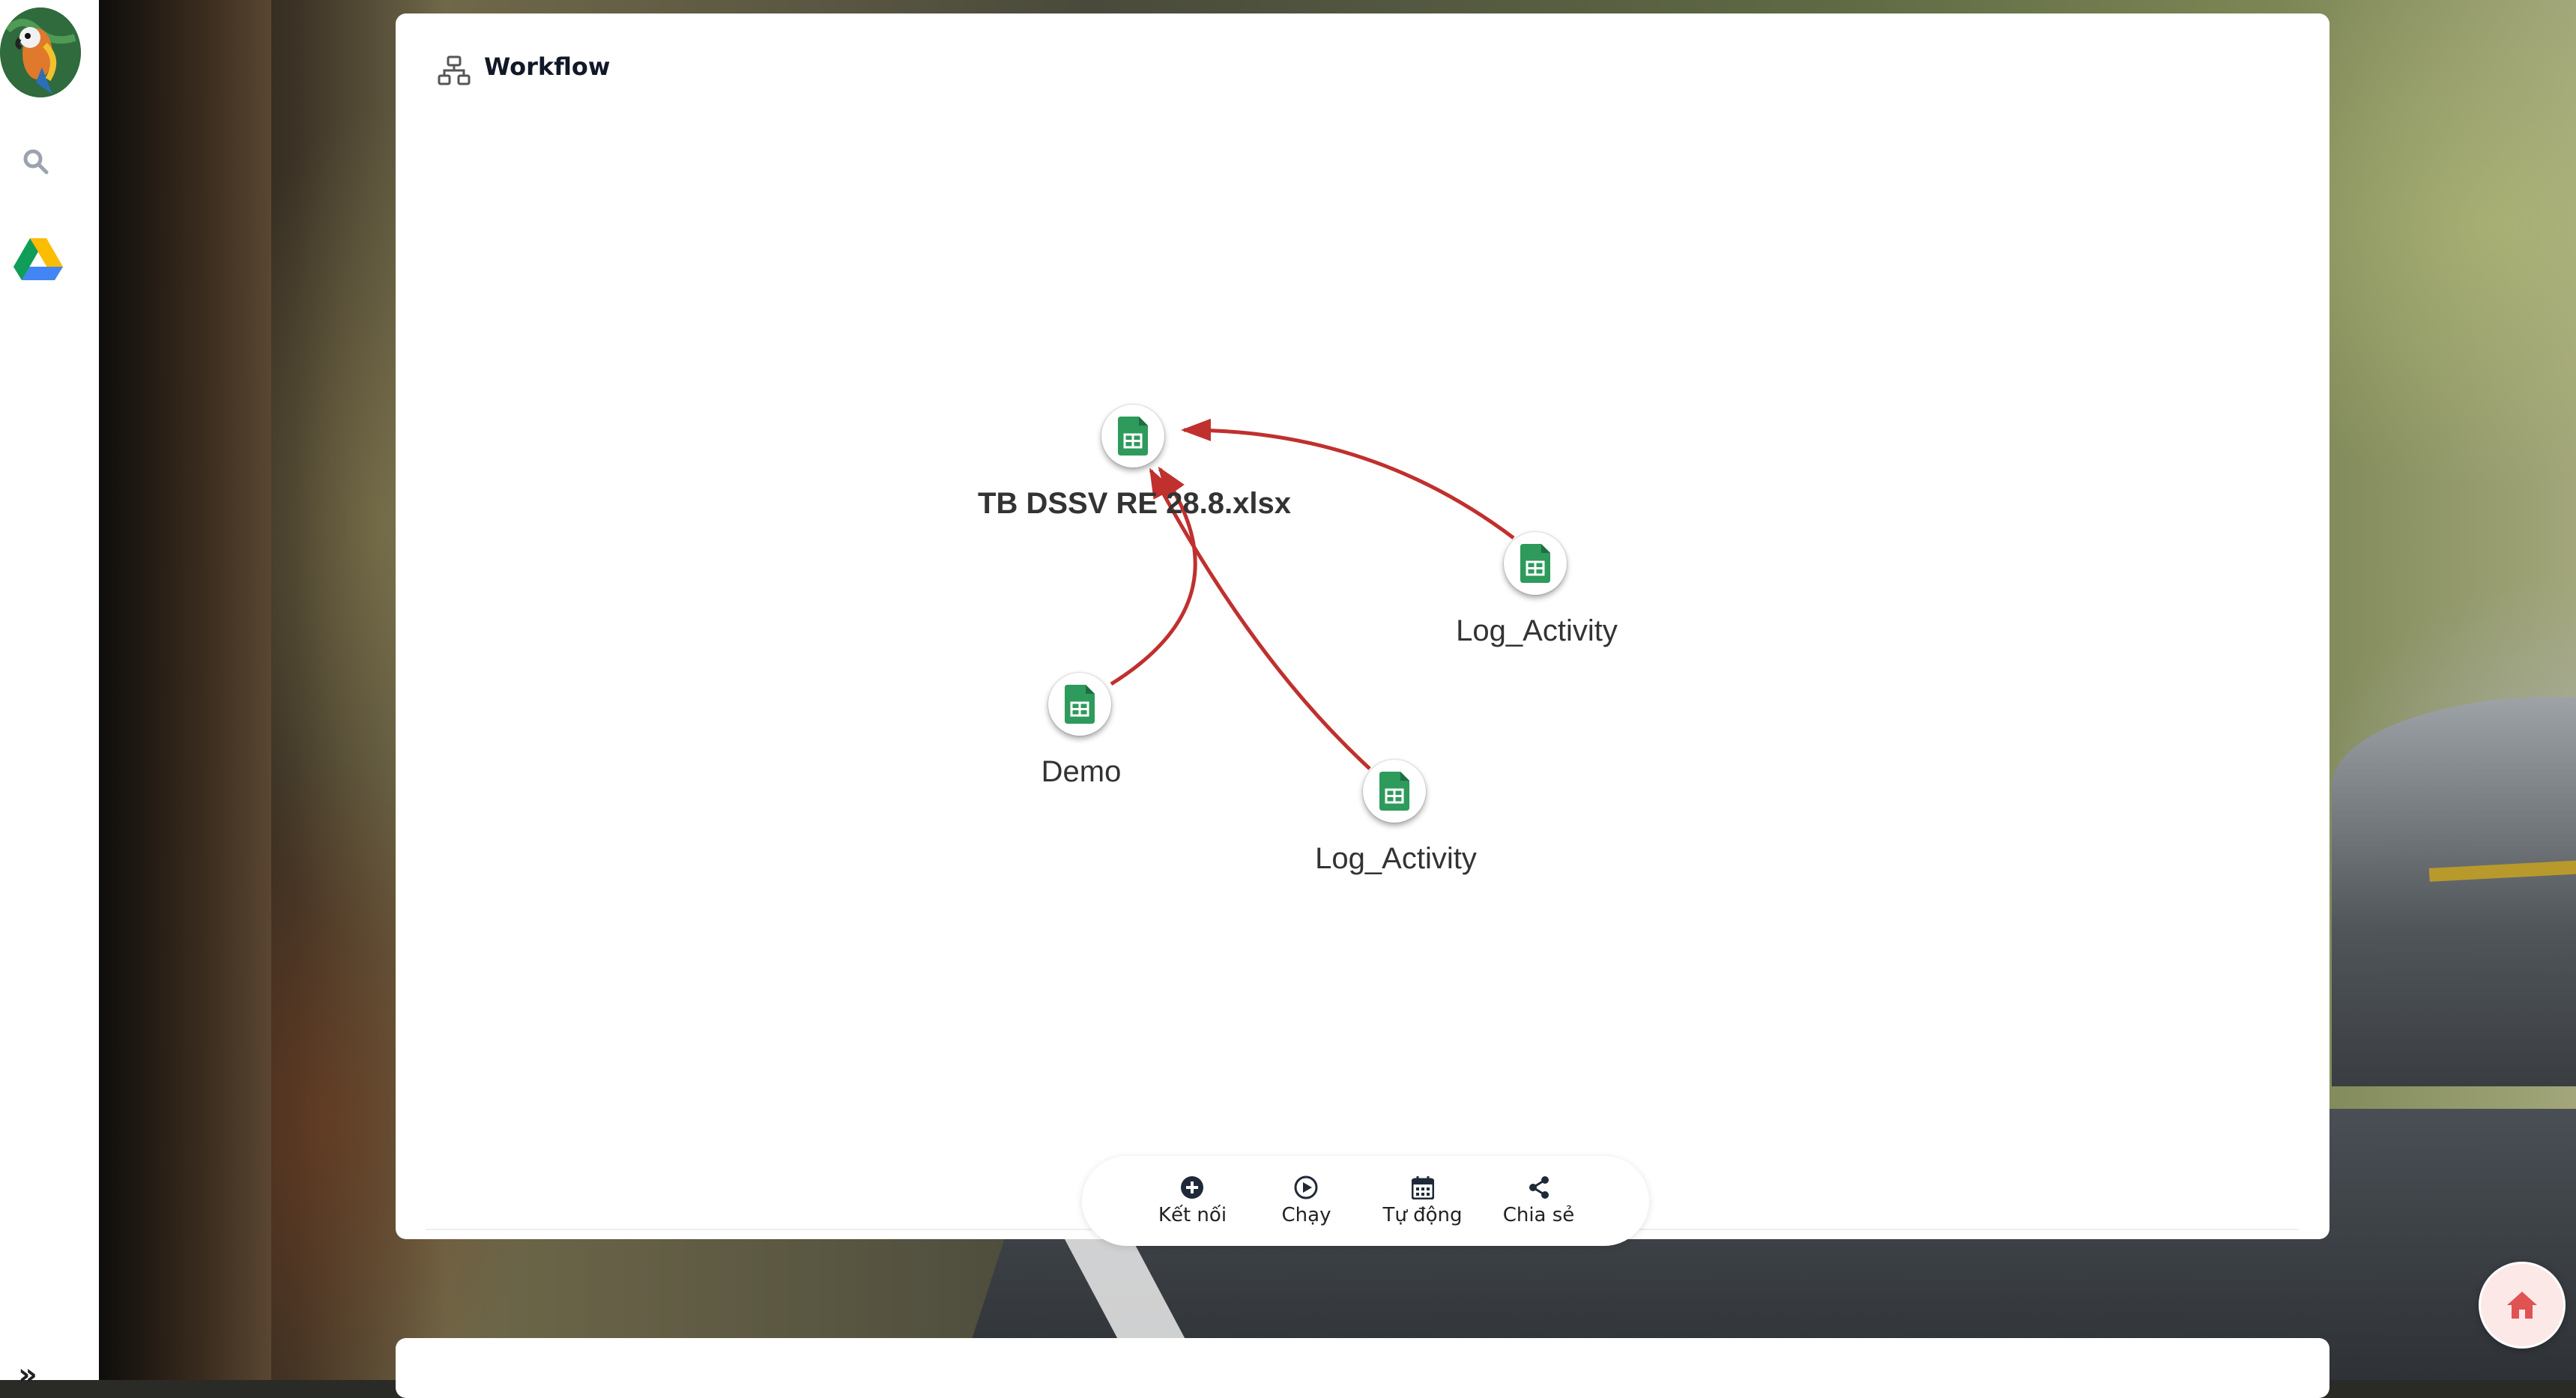 Image resolution: width=2576 pixels, height=1398 pixels. Describe the element at coordinates (1422, 1215) in the screenshot. I see `auto-label: Tự động` at that location.